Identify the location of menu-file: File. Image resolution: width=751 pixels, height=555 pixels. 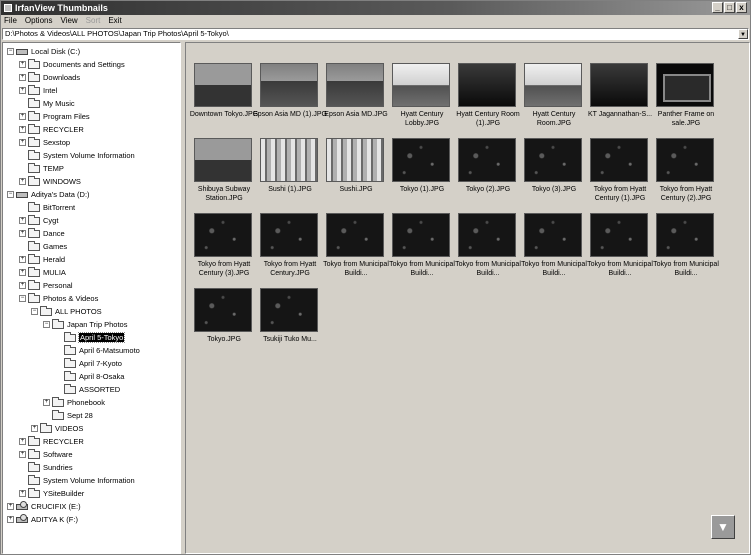
(10, 21).